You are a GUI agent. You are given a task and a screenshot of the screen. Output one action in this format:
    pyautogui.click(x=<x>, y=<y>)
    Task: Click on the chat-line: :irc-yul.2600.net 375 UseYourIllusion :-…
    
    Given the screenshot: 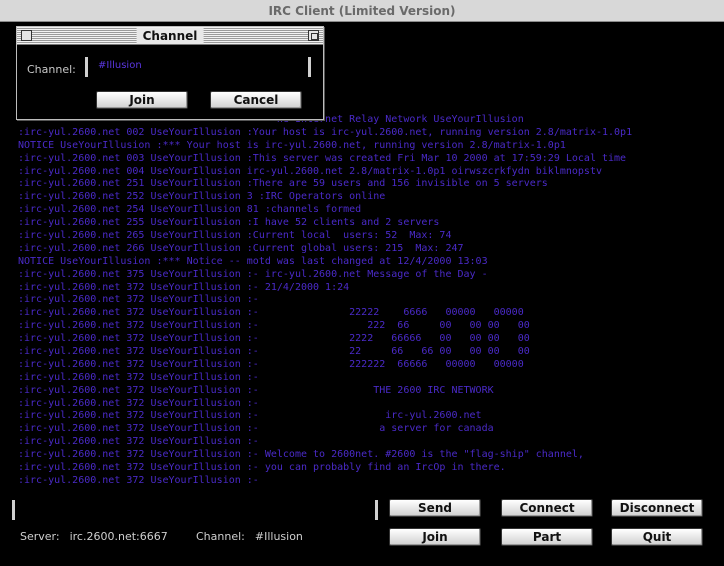 What is the action you would take?
    pyautogui.click(x=253, y=274)
    